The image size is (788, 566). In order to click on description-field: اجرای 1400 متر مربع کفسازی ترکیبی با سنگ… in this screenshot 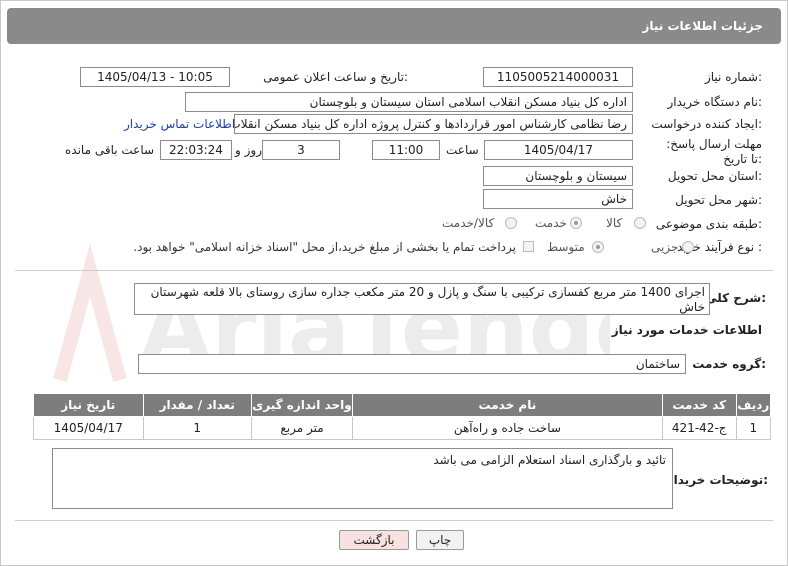, I will do `click(422, 299)`.